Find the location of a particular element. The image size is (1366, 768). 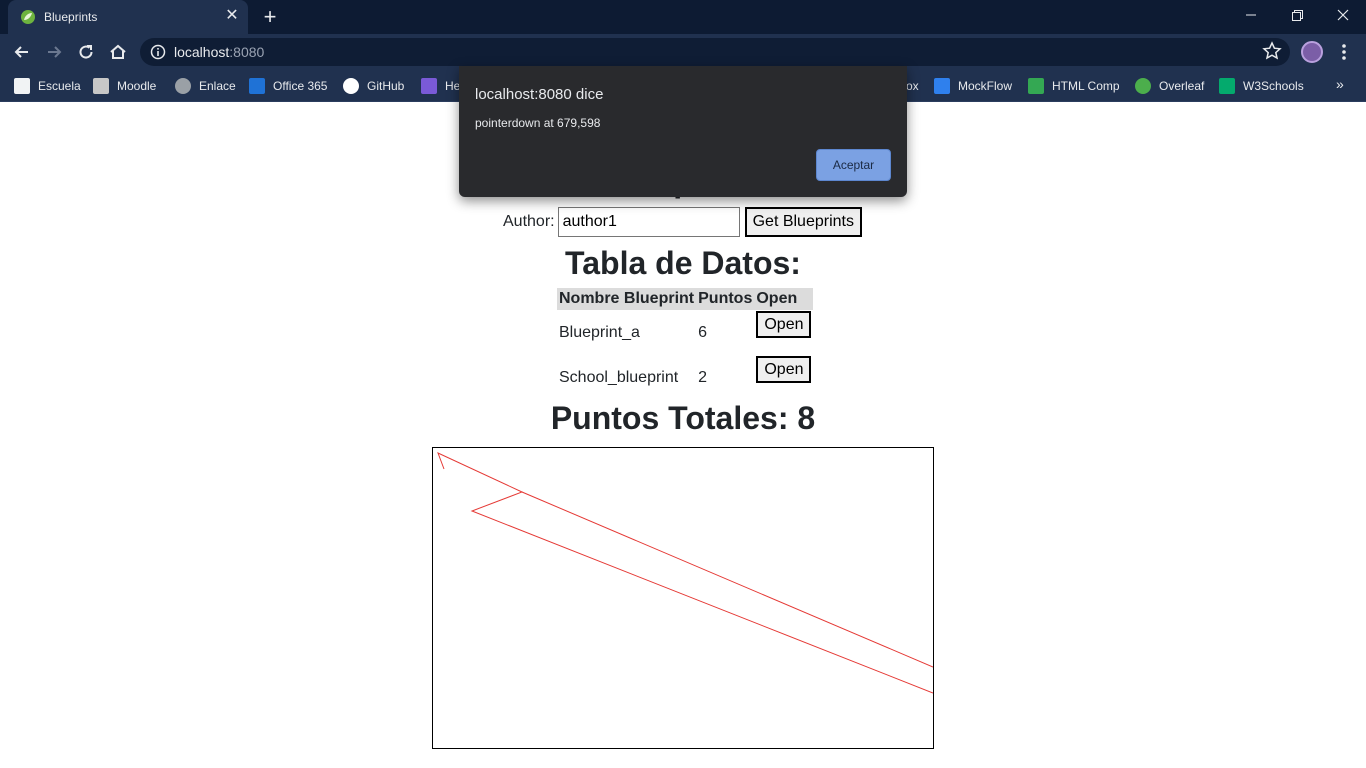

blueprint-canvas is located at coordinates (683, 598).